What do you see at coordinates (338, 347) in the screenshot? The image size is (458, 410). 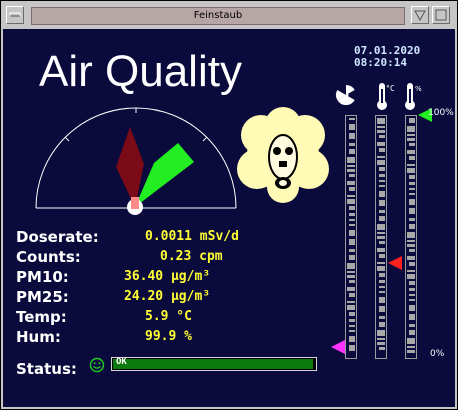 I see `radiation-marker` at bounding box center [338, 347].